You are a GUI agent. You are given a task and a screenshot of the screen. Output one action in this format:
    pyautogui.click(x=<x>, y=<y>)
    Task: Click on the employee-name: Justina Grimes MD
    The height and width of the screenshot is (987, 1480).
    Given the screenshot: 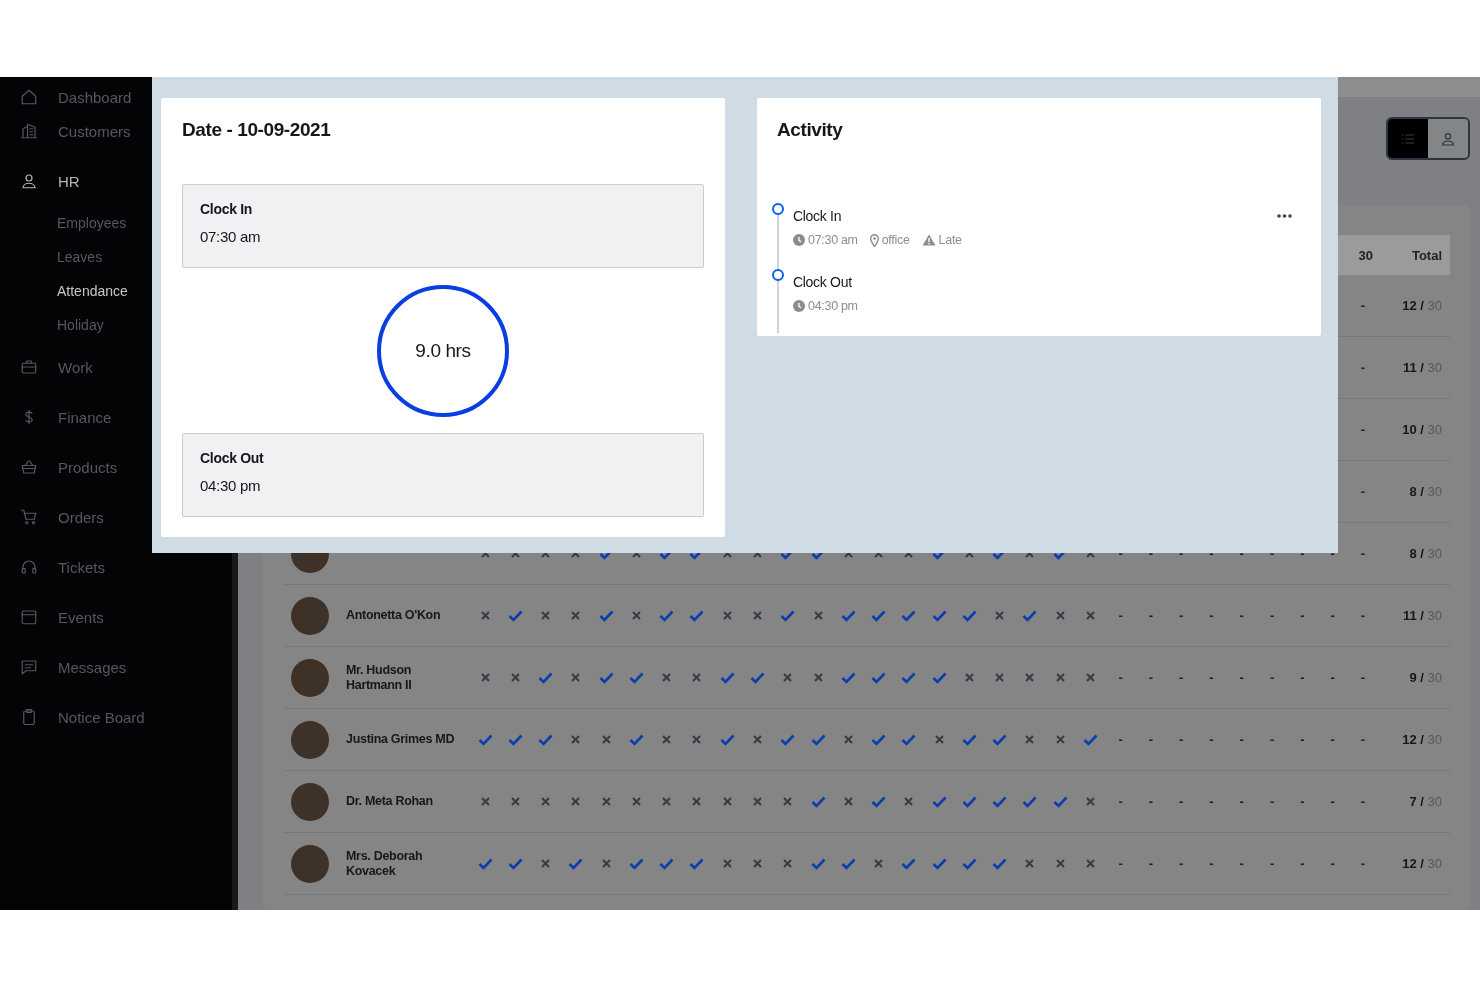 What is the action you would take?
    pyautogui.click(x=401, y=739)
    